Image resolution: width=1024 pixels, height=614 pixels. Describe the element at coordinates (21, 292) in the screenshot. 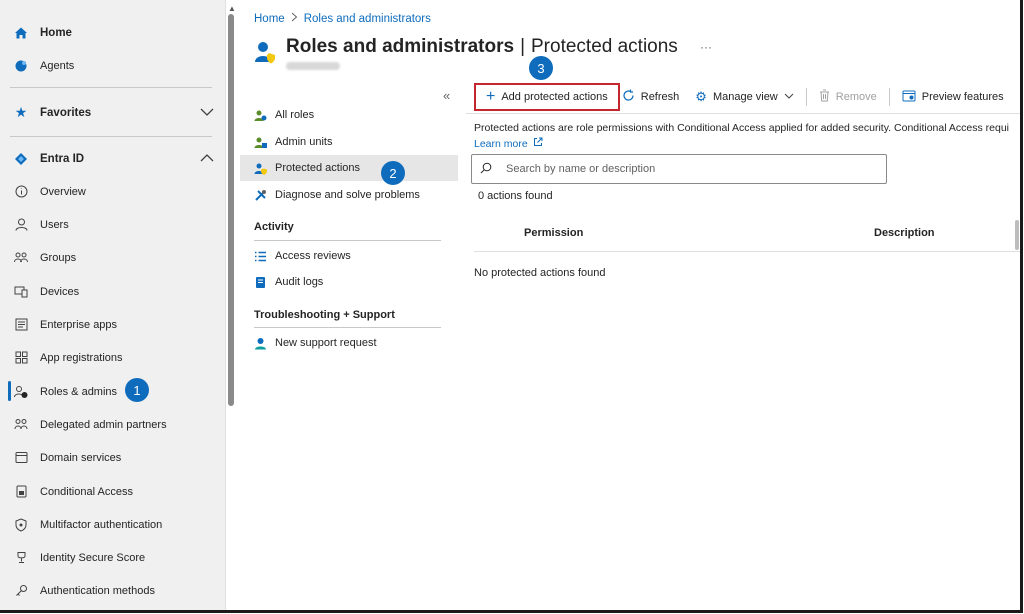

I see `devices-icon` at that location.